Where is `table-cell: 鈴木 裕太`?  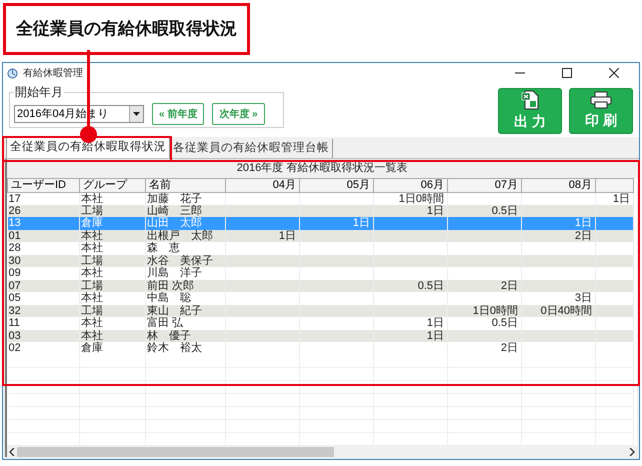
table-cell: 鈴木 裕太 is located at coordinates (174, 348).